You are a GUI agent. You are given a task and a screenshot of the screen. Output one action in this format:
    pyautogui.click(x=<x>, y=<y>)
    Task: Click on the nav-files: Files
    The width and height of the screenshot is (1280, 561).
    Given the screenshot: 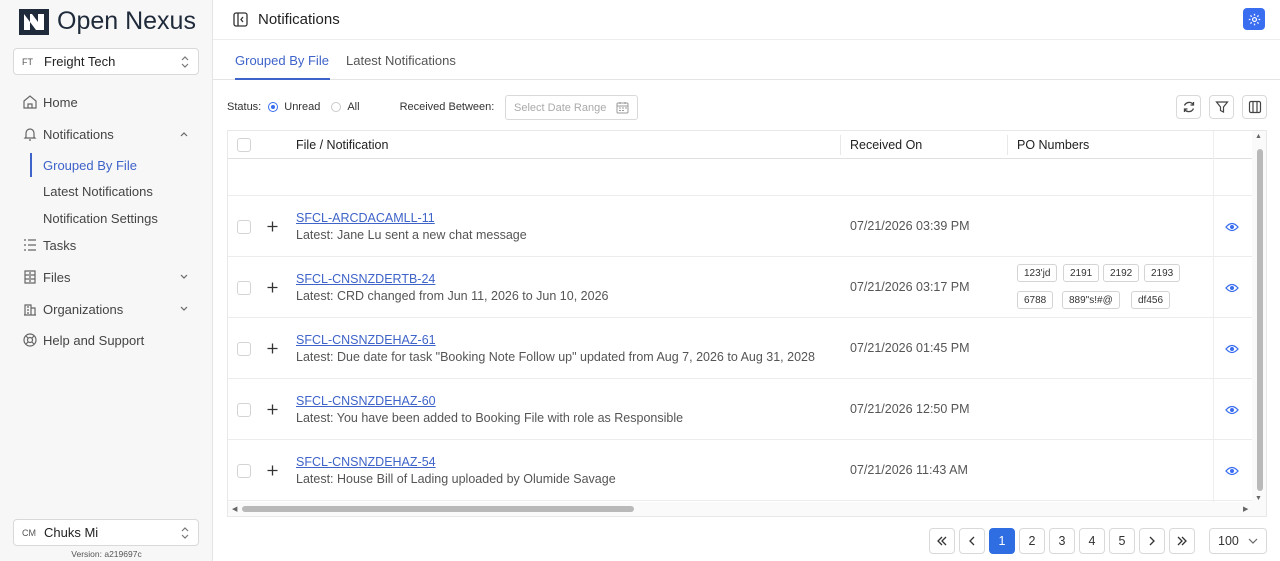 What is the action you would take?
    pyautogui.click(x=108, y=277)
    